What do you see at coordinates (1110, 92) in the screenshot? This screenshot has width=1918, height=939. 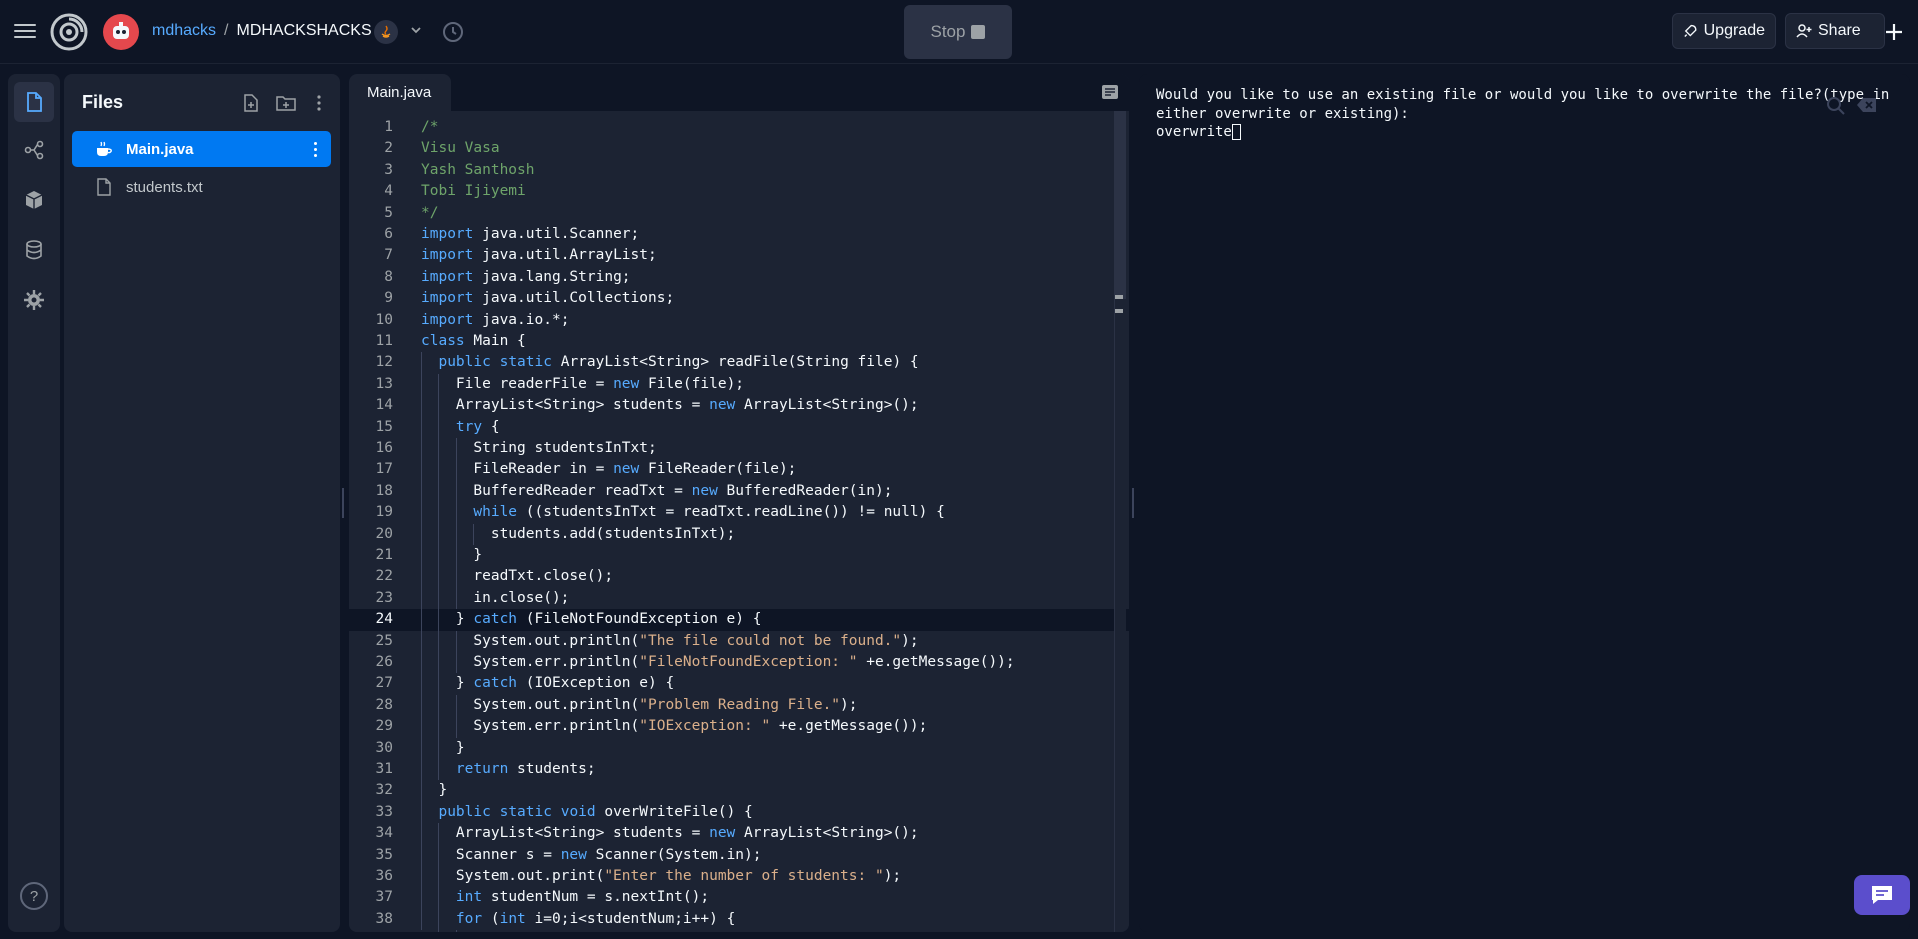 I see `word-wrap-icon` at bounding box center [1110, 92].